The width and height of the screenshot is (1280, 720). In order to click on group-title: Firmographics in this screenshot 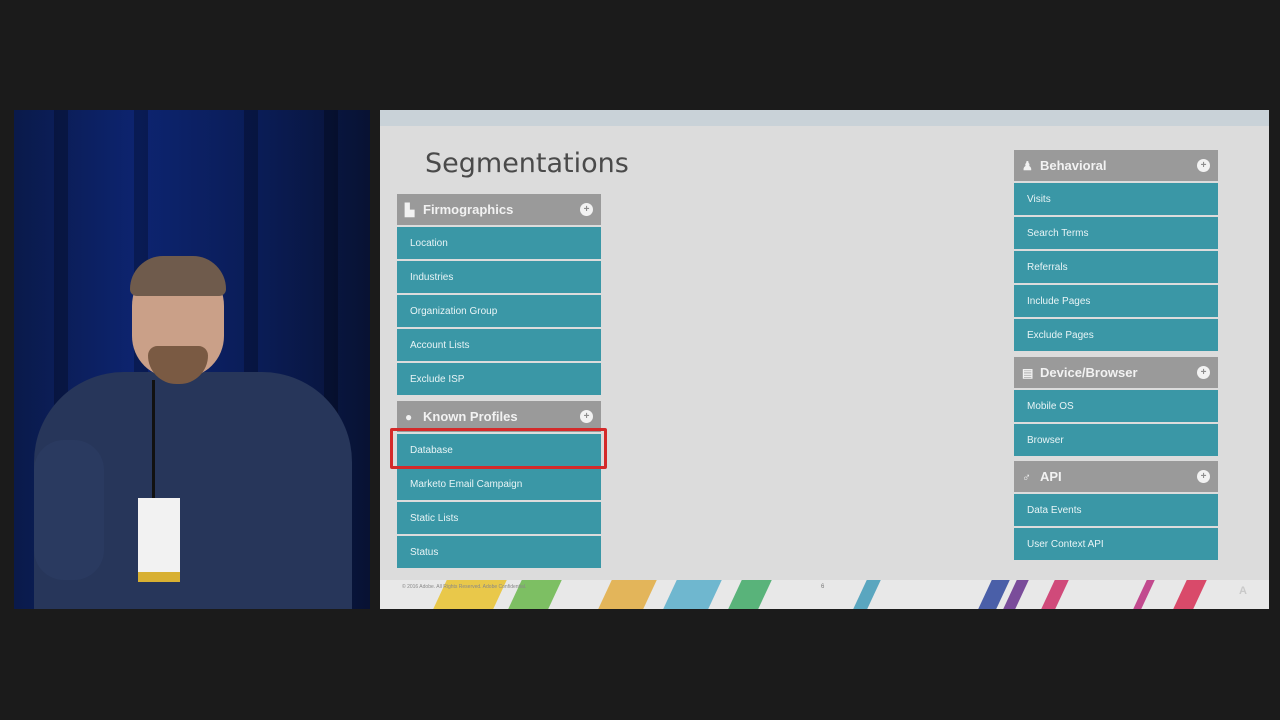, I will do `click(468, 209)`.